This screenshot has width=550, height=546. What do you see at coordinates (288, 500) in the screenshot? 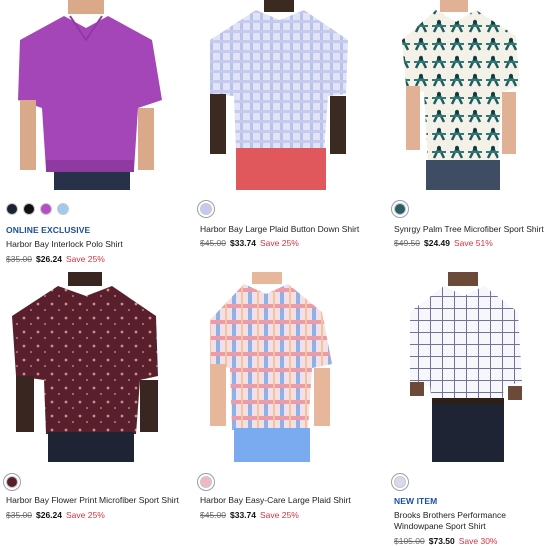
I see `product-name: Harbor Bay Easy-Care Large Plaid Shirt` at bounding box center [288, 500].